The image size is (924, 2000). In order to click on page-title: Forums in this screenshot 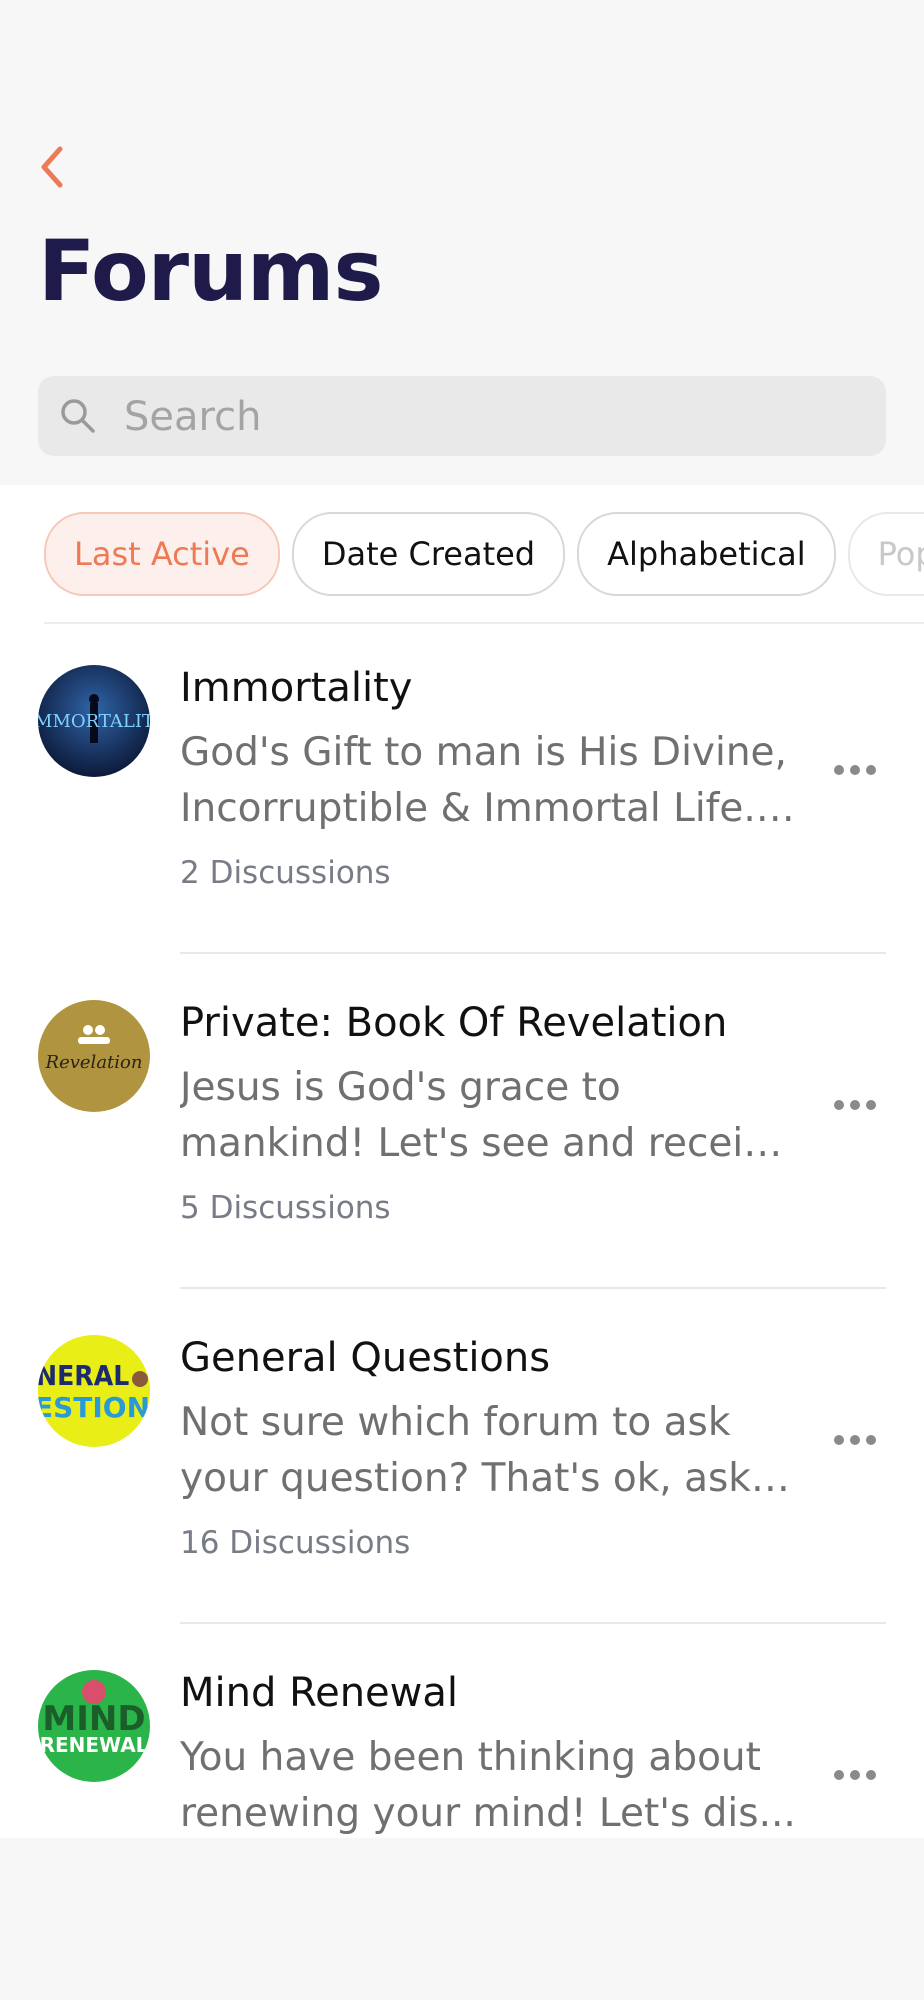, I will do `click(210, 271)`.